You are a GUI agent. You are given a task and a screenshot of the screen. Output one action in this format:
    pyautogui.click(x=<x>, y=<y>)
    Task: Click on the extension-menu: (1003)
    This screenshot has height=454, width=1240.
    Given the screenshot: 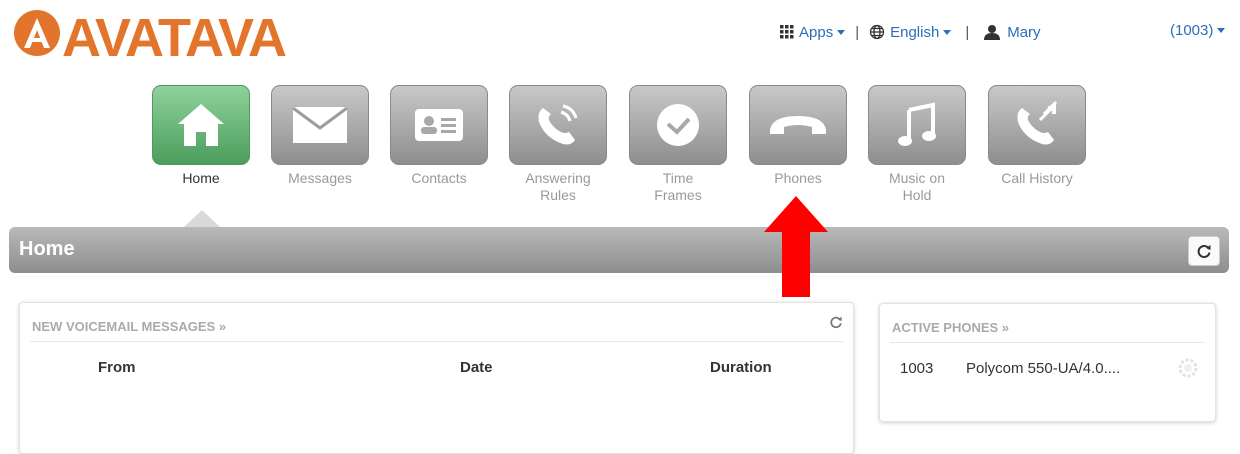 What is the action you would take?
    pyautogui.click(x=1198, y=30)
    